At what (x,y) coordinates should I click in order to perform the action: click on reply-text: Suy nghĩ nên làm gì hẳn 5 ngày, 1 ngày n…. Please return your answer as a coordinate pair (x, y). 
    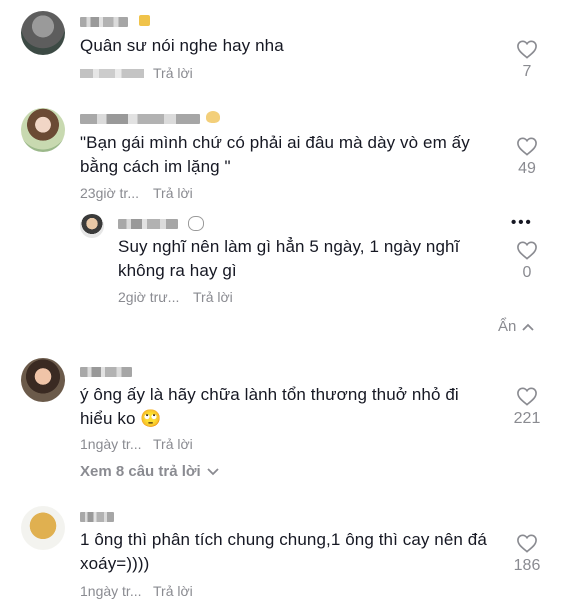
    Looking at the image, I should click on (289, 258).